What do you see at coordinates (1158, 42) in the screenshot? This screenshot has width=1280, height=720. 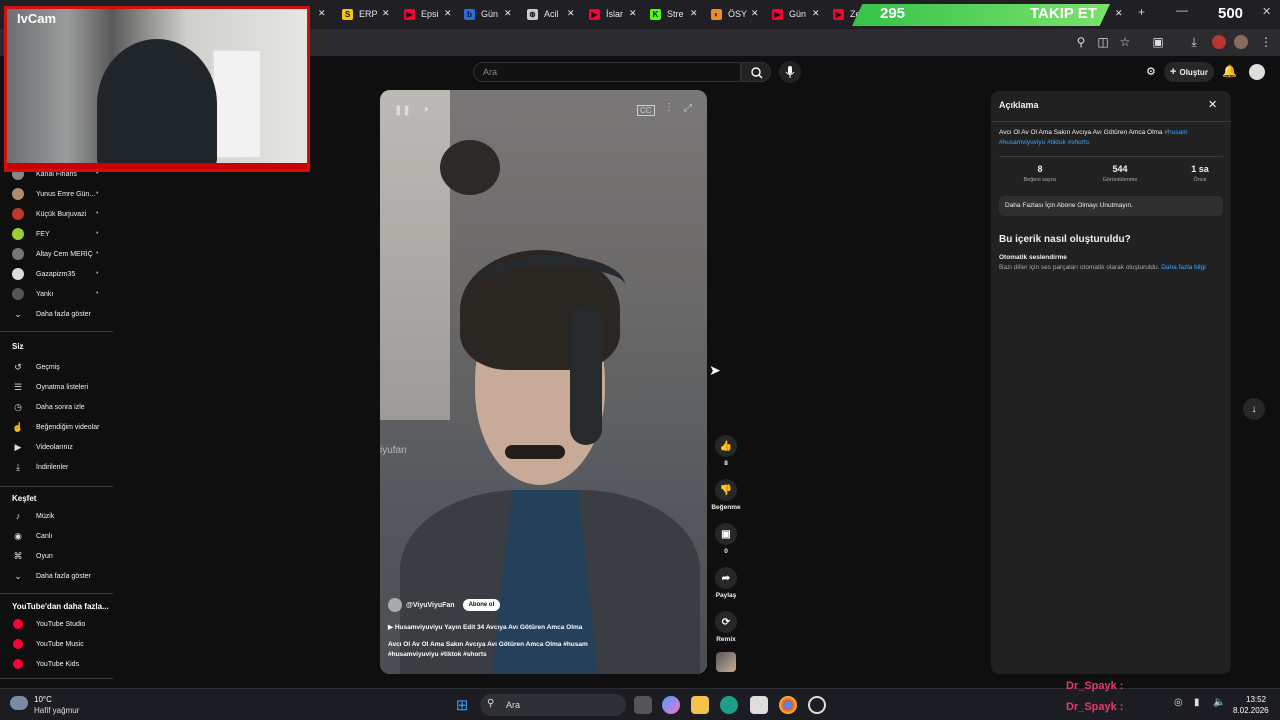 I see `extensions-icon: ▣` at bounding box center [1158, 42].